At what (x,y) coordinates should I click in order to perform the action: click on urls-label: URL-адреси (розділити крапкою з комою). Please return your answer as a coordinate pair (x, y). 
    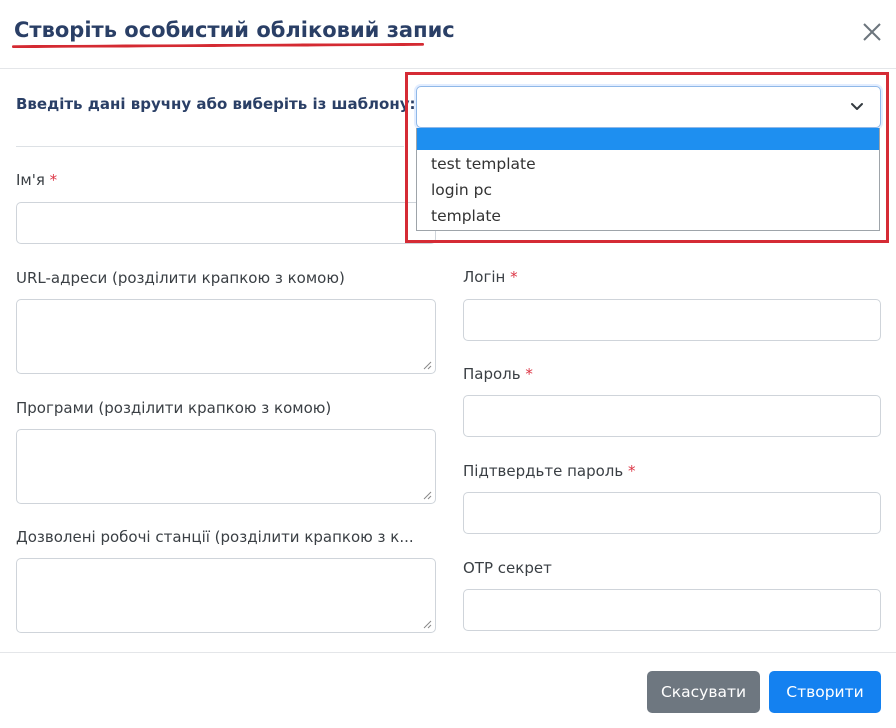
    Looking at the image, I should click on (180, 278).